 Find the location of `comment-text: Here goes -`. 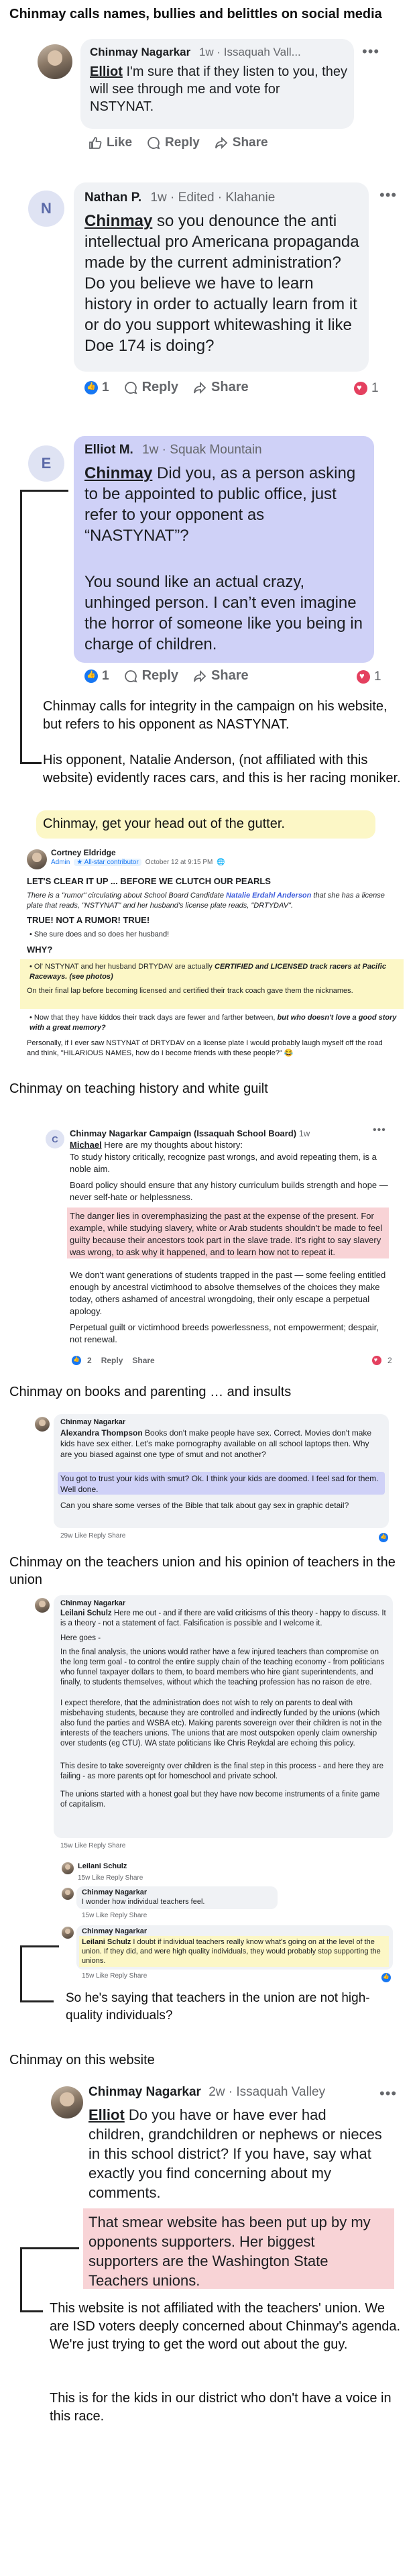

comment-text: Here goes - is located at coordinates (80, 1638).